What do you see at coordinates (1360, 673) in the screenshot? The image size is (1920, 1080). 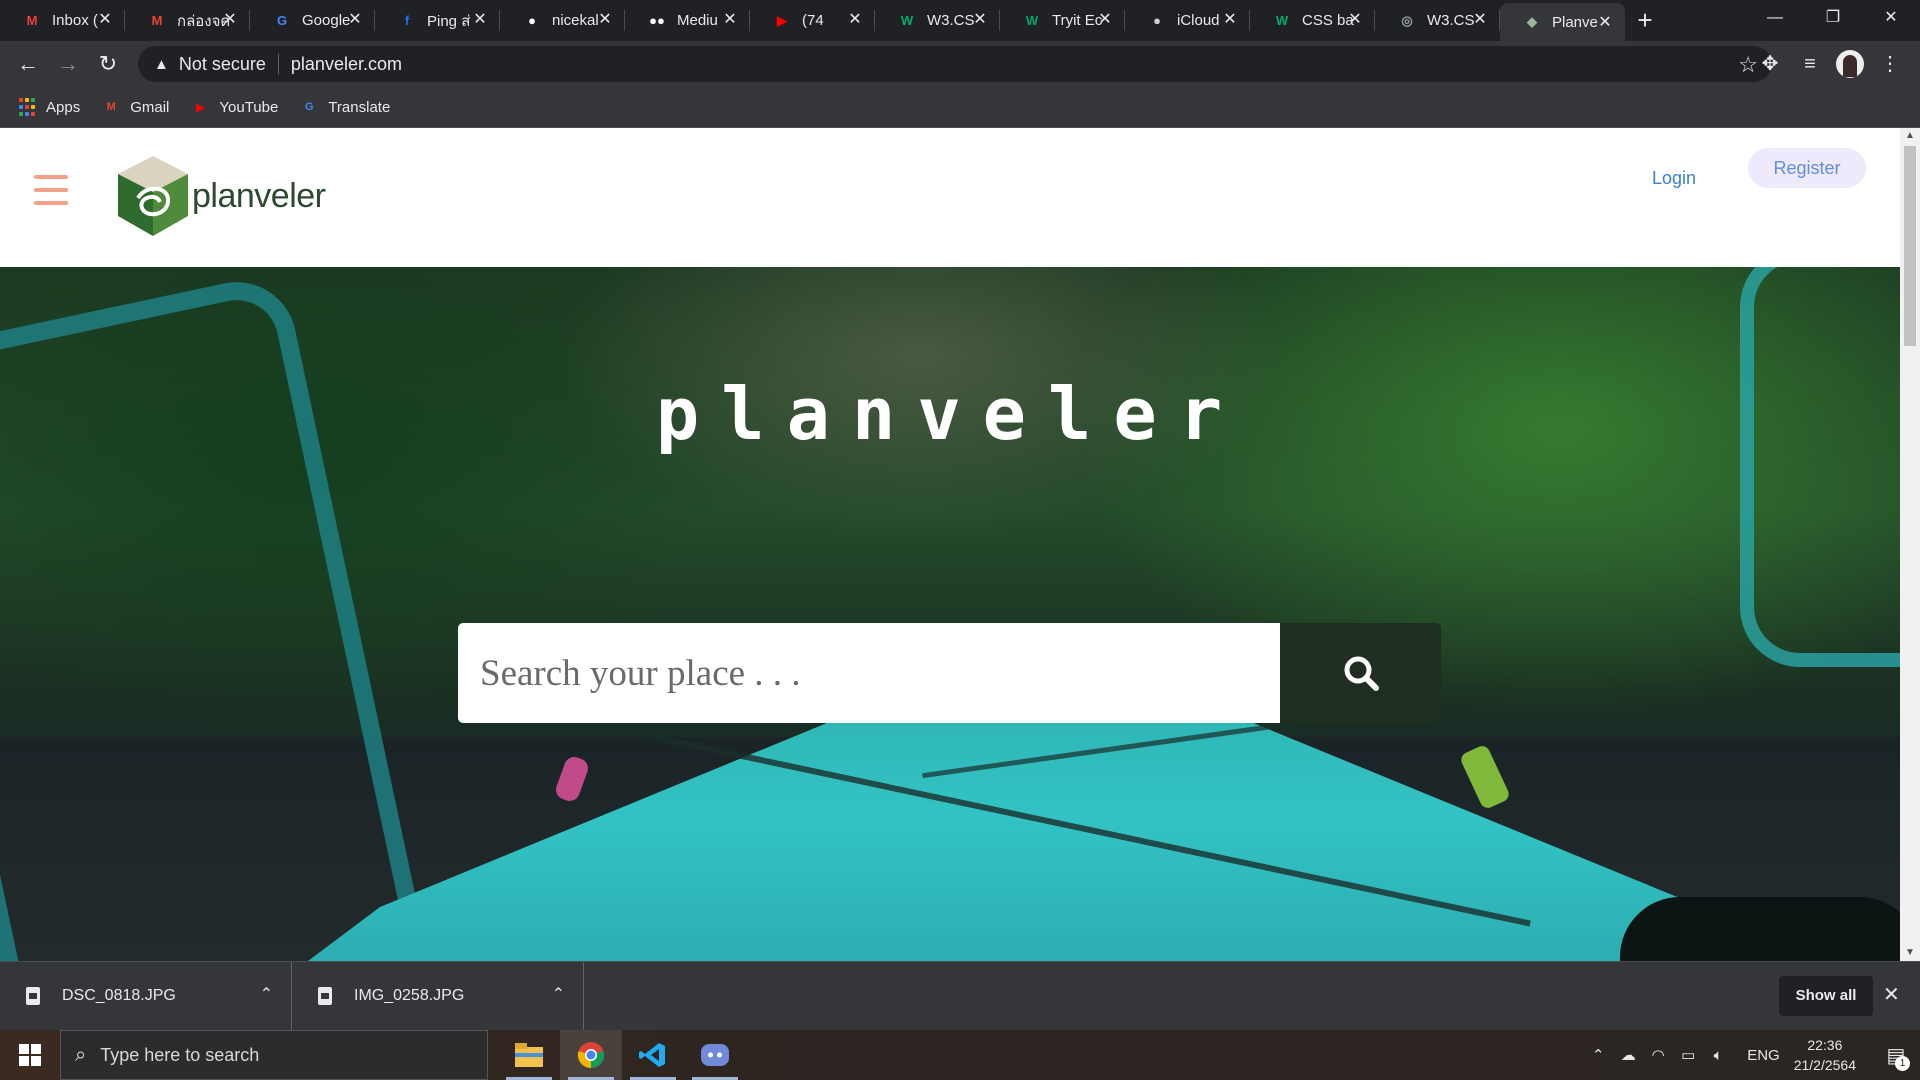 I see `search-button` at bounding box center [1360, 673].